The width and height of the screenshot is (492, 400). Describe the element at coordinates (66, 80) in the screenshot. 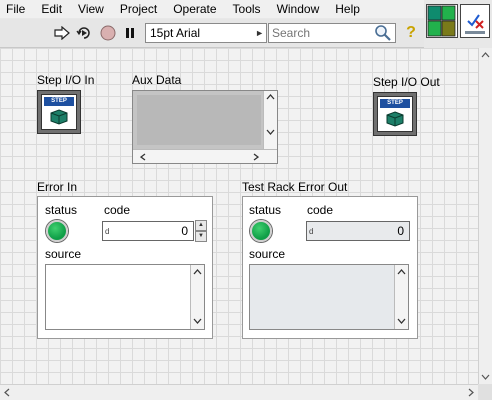

I see `step-io-in-label: Step I/O In` at that location.